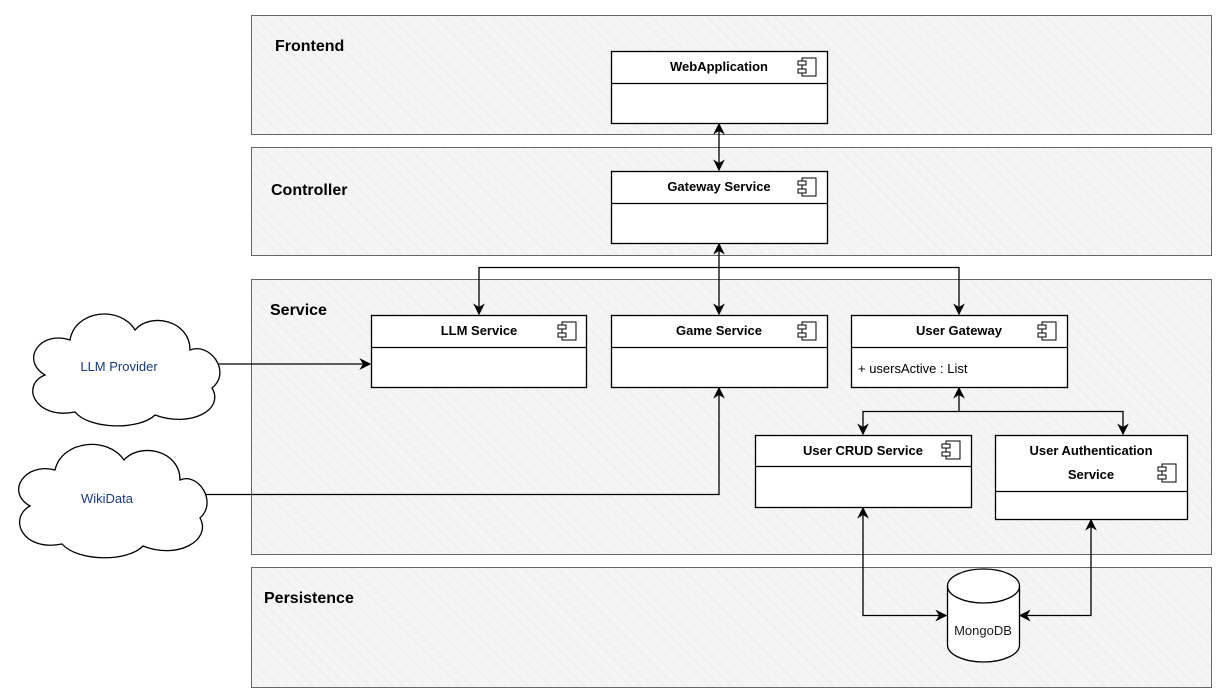 Image resolution: width=1225 pixels, height=698 pixels. What do you see at coordinates (1090, 450) in the screenshot?
I see `component-title: User Authentication` at bounding box center [1090, 450].